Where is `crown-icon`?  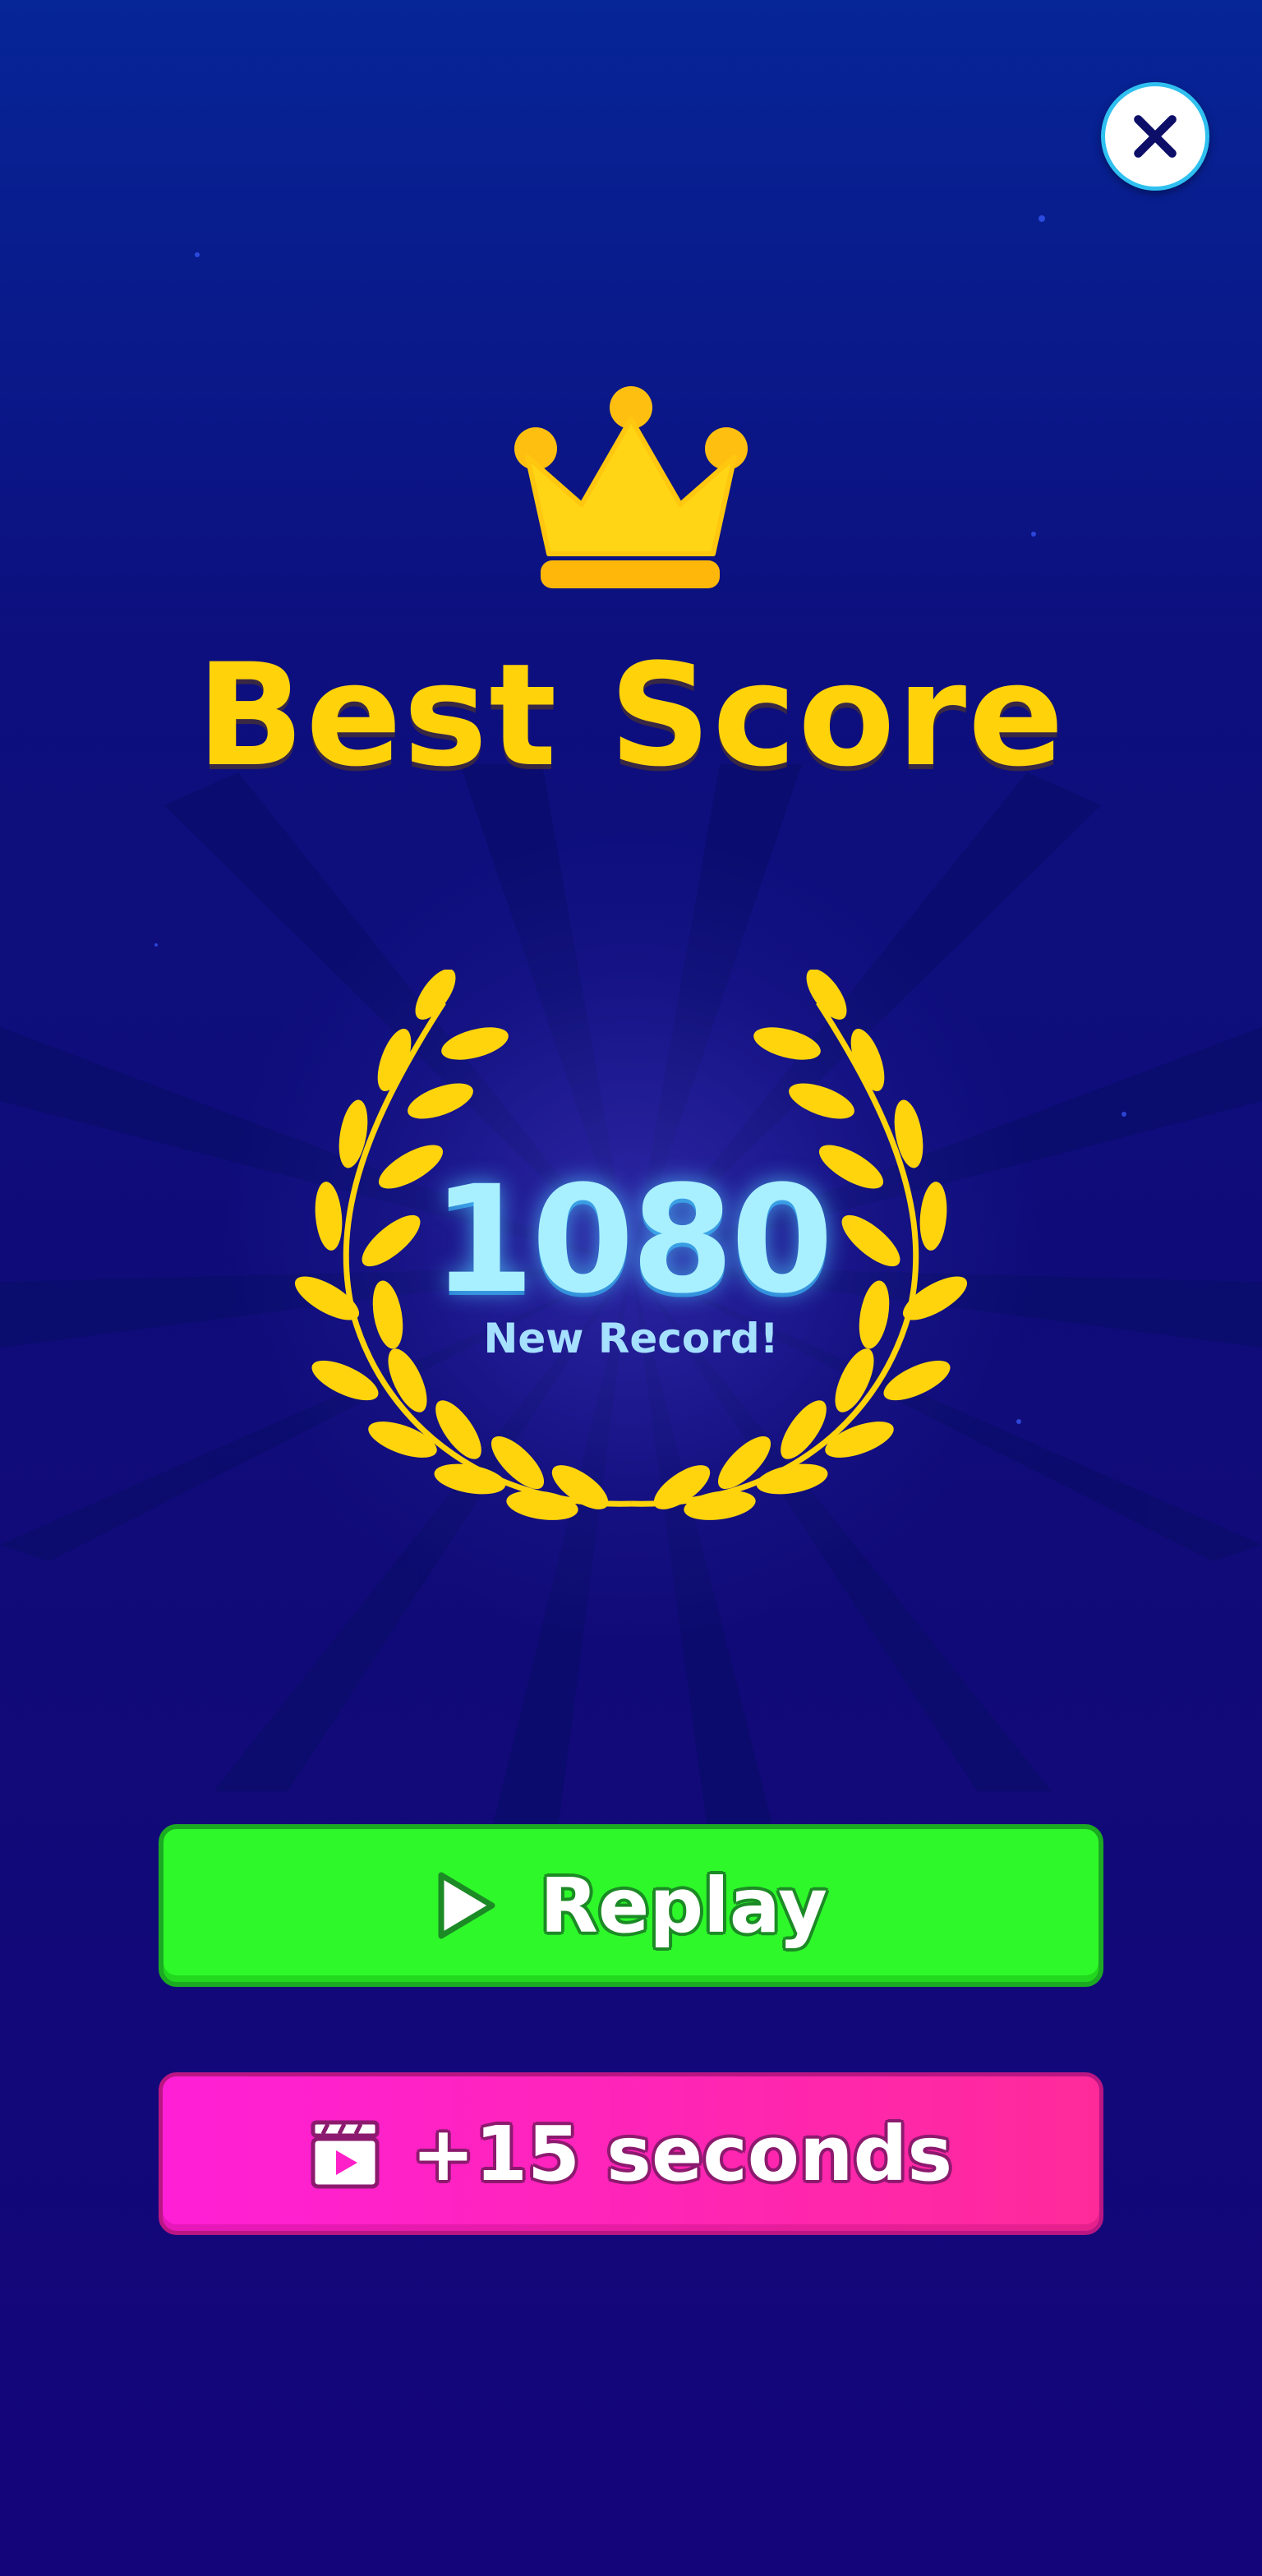 crown-icon is located at coordinates (631, 487).